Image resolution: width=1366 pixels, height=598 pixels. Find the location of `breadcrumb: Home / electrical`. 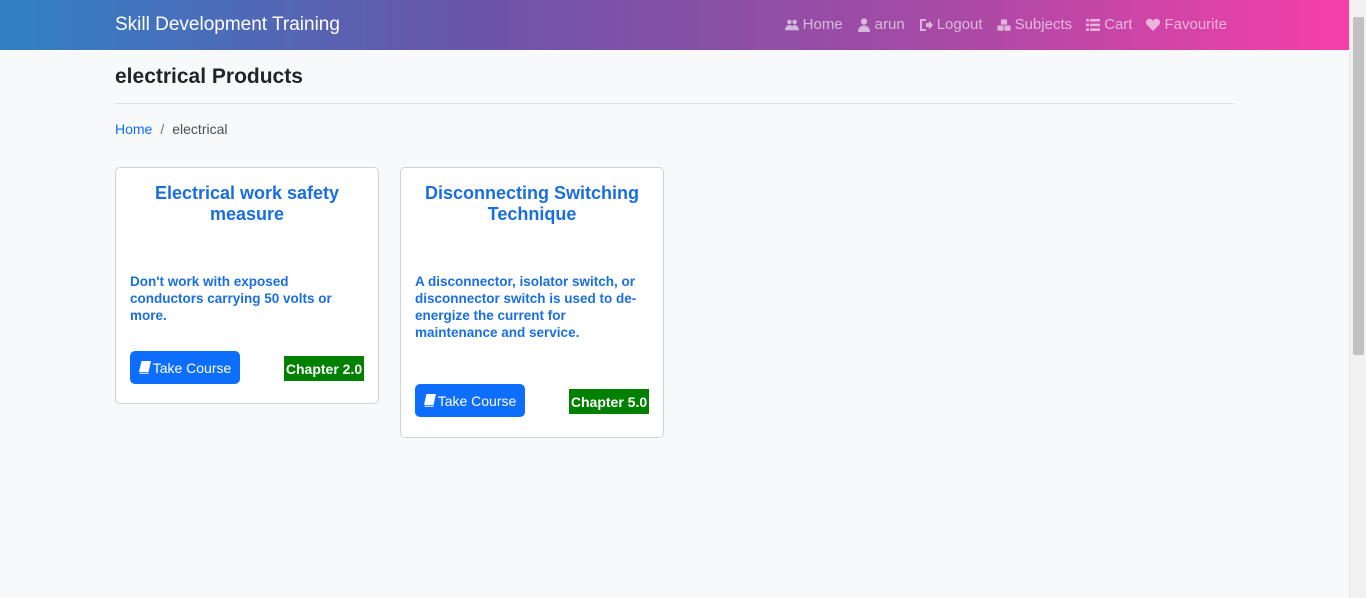

breadcrumb: Home / electrical is located at coordinates (171, 129).